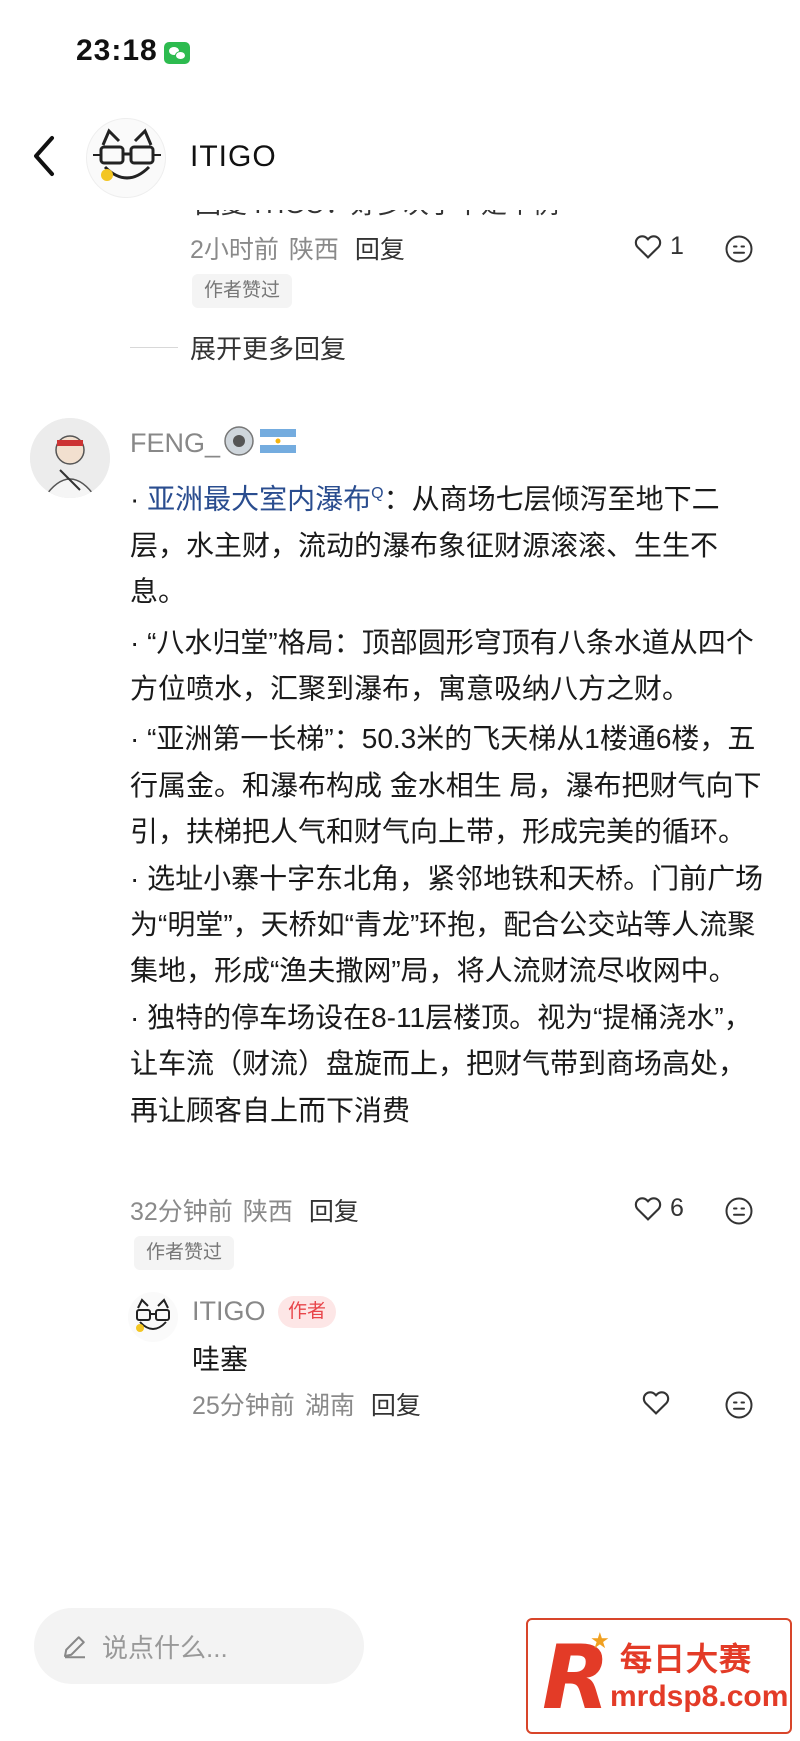 The height and width of the screenshot is (1741, 800). I want to click on camera-badge-icon, so click(239, 441).